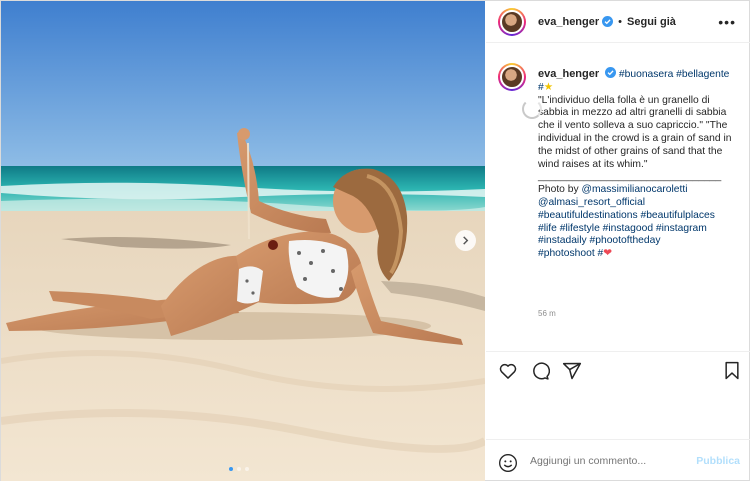  I want to click on caption-username: eva_henger, so click(568, 74).